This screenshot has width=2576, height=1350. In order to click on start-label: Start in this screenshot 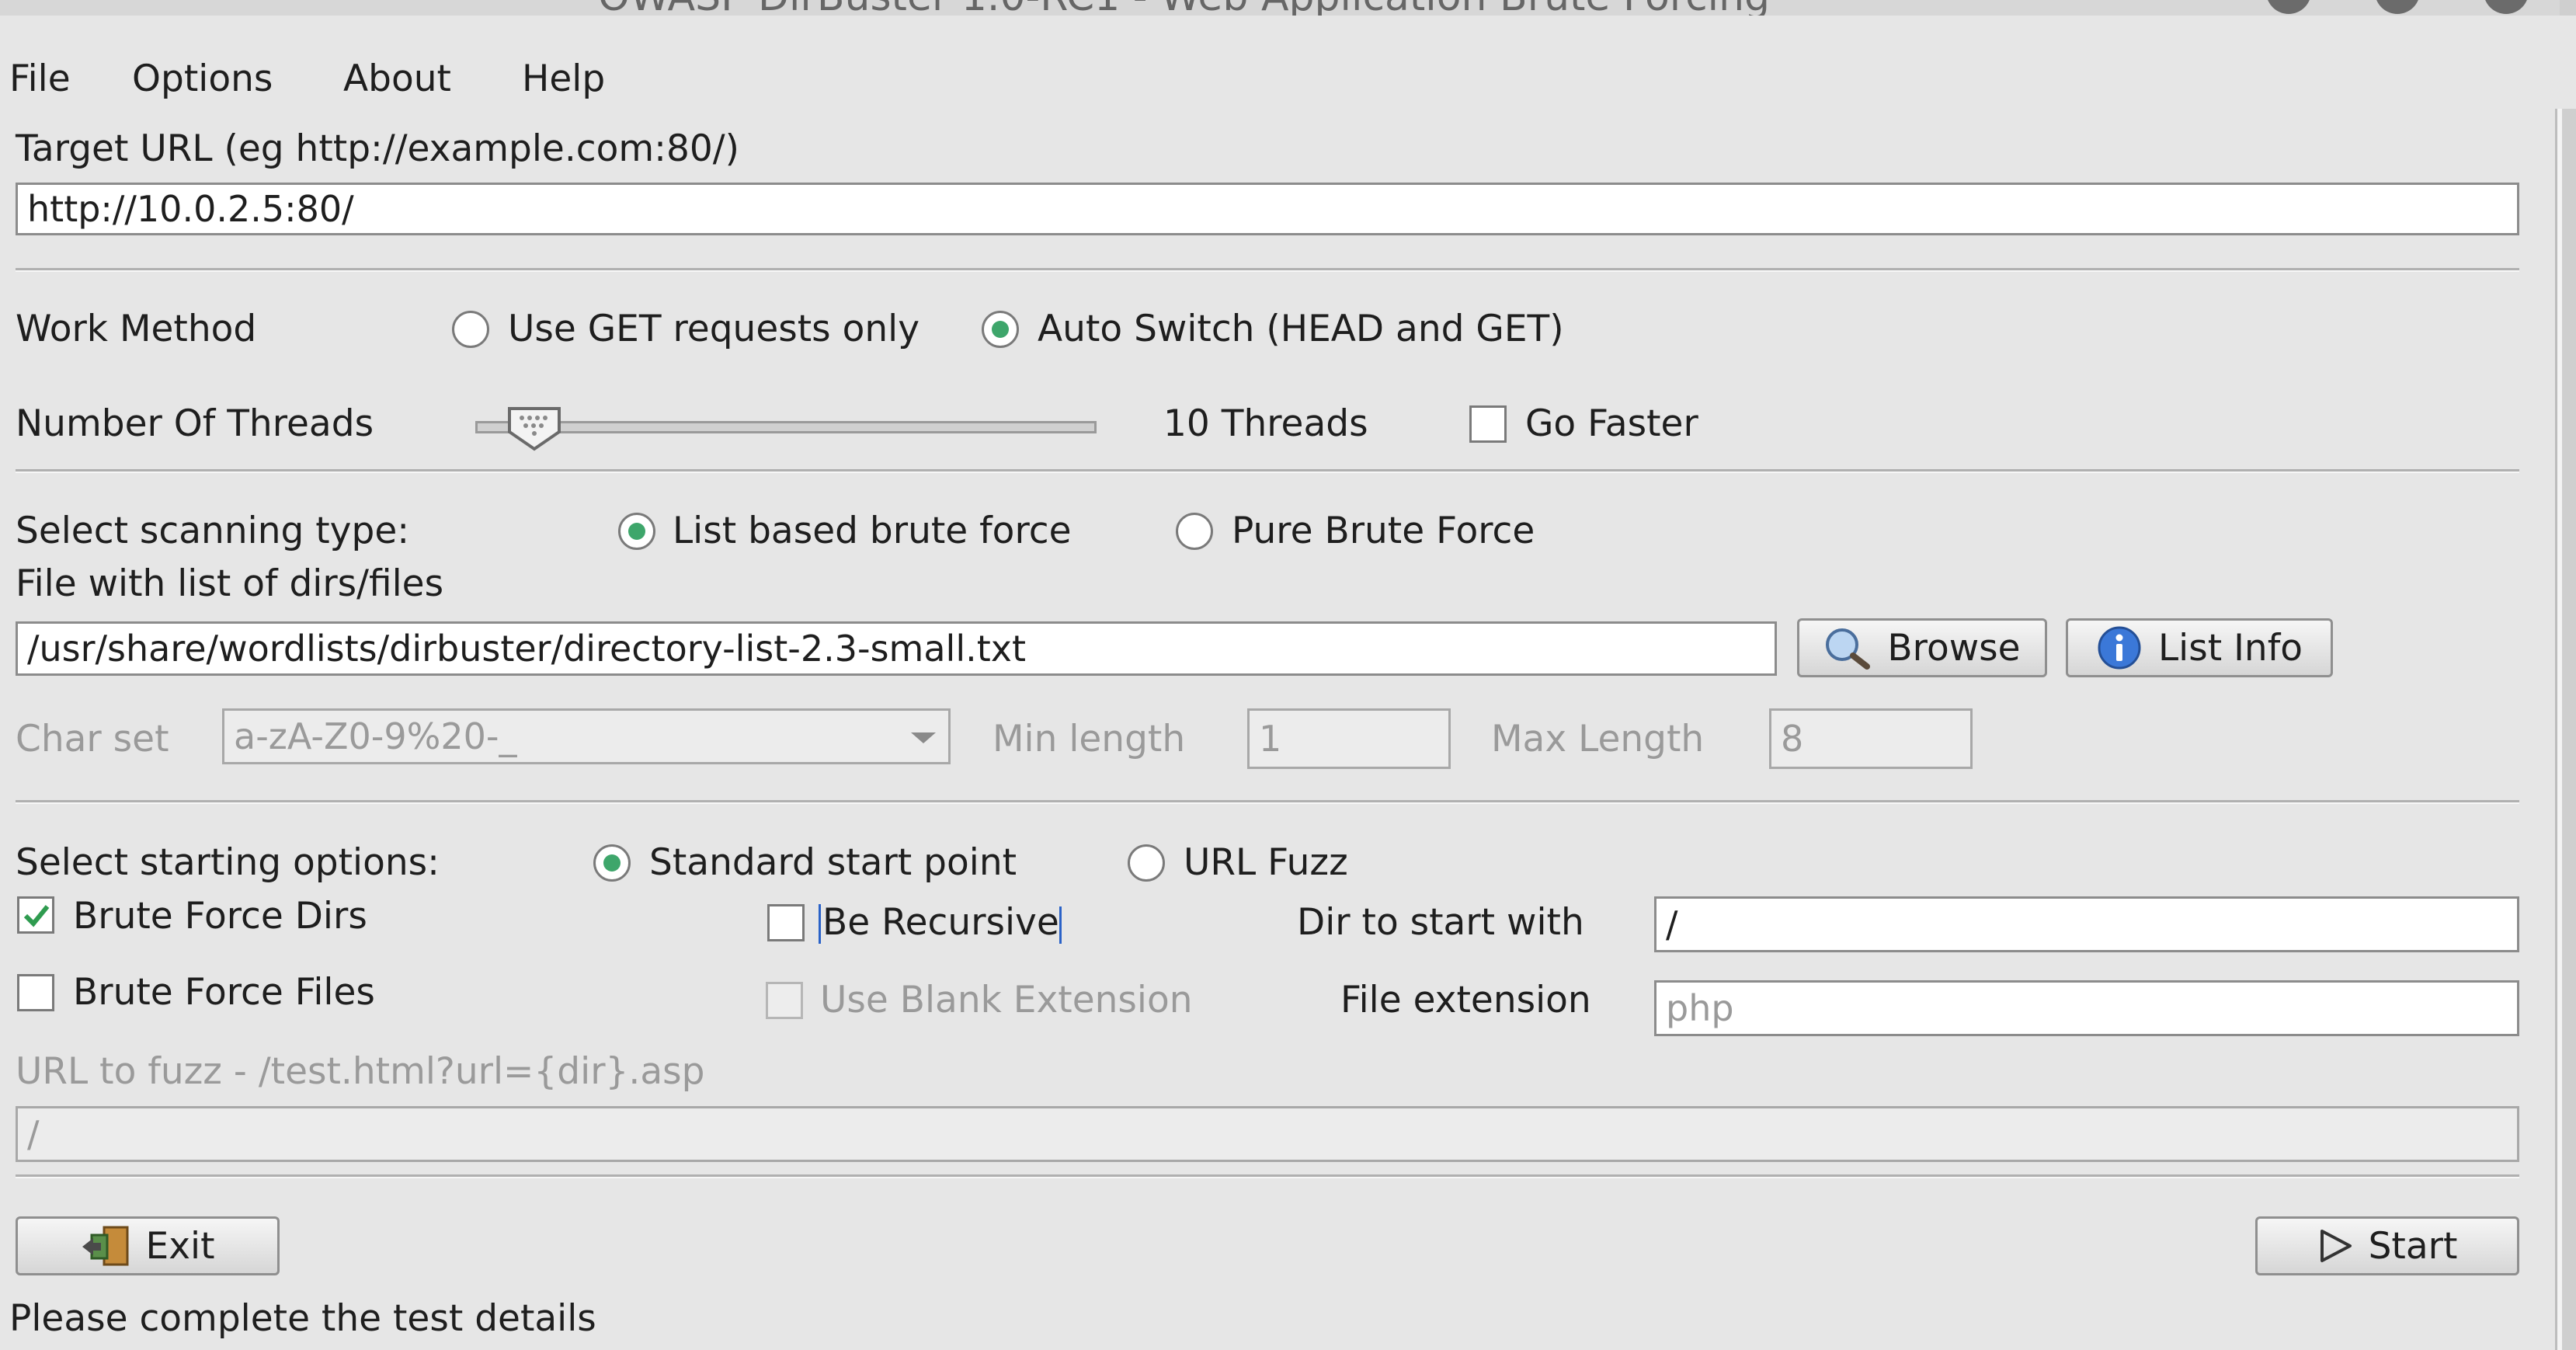, I will do `click(2413, 1246)`.